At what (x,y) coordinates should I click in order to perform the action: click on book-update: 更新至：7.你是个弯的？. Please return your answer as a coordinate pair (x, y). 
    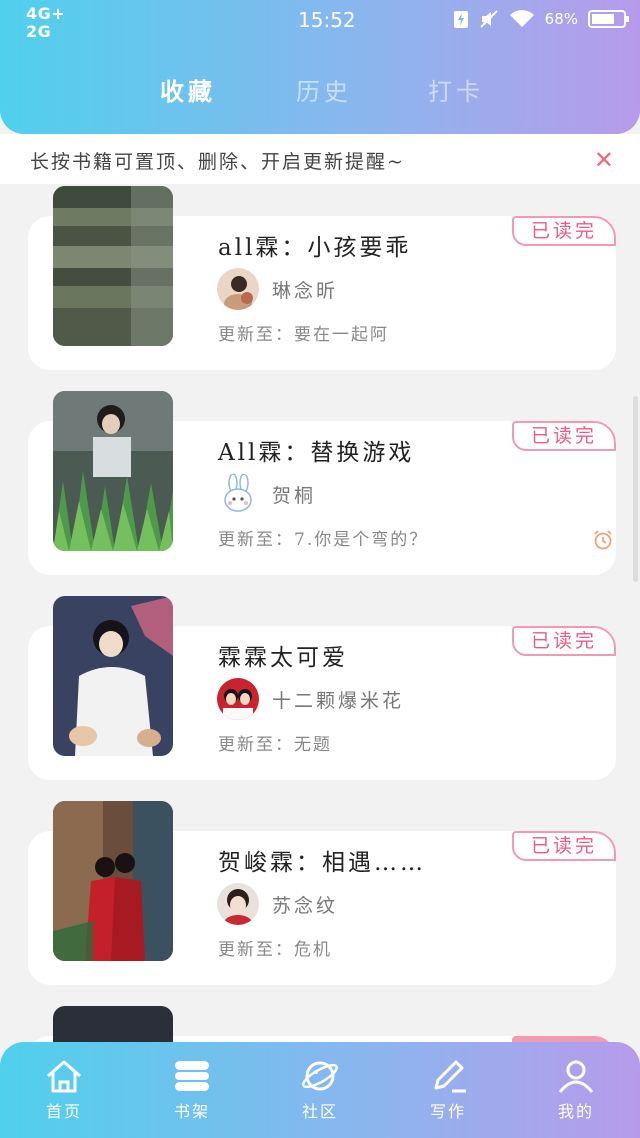
    Looking at the image, I should click on (323, 540).